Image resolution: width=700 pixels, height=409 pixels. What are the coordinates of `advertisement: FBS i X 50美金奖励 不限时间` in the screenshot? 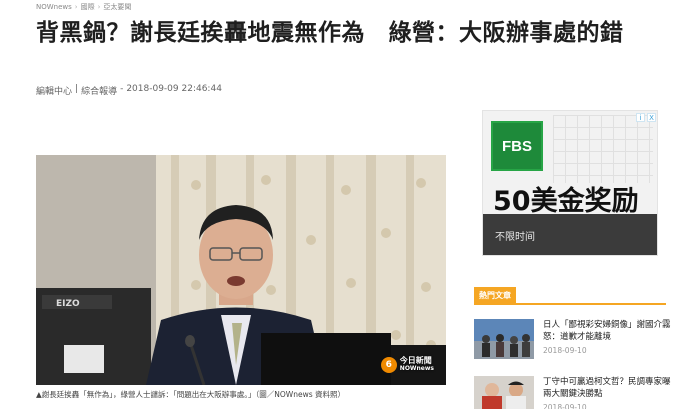 It's located at (570, 183).